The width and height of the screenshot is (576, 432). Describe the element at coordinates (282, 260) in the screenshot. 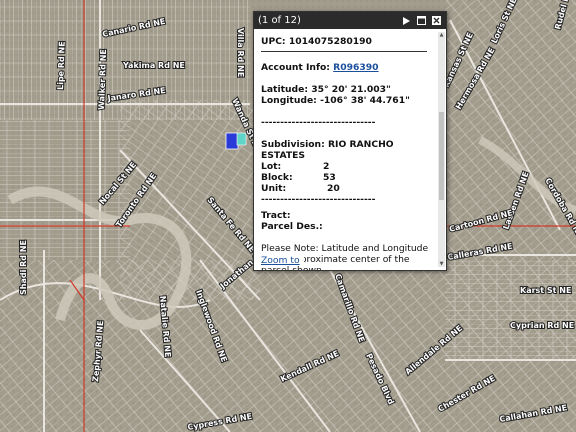

I see `zoom-to-link: Zoom to` at that location.